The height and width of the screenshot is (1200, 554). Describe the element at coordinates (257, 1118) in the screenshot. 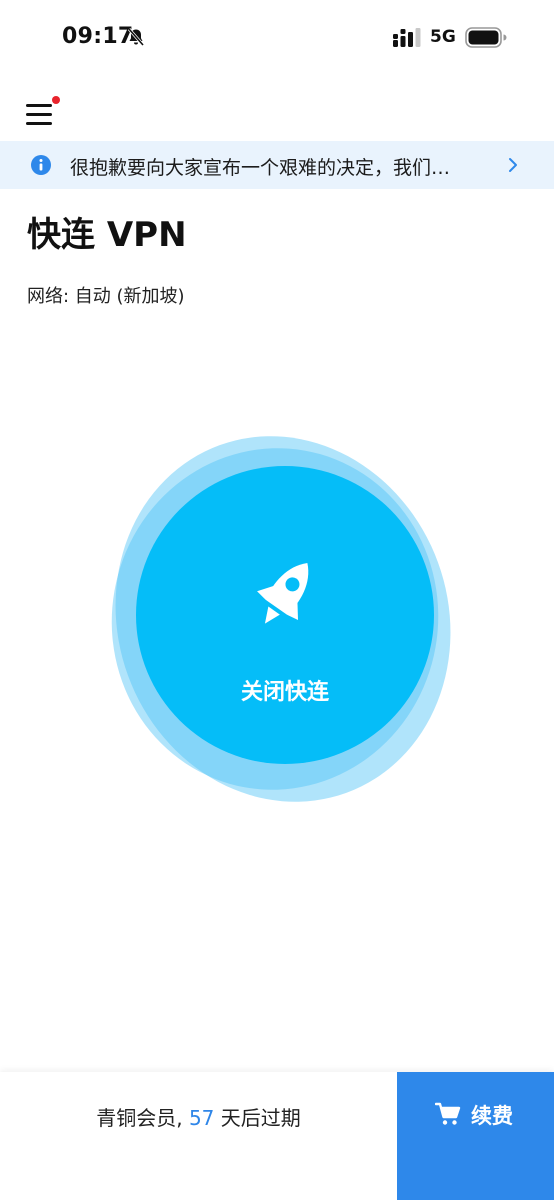

I see `membership-suffix: 天后过期` at that location.